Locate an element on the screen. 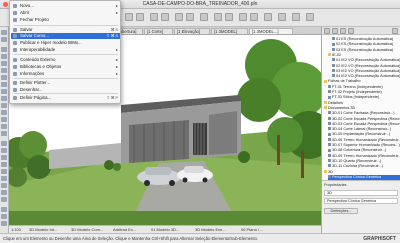  line-tool-icon is located at coordinates (4, 171).